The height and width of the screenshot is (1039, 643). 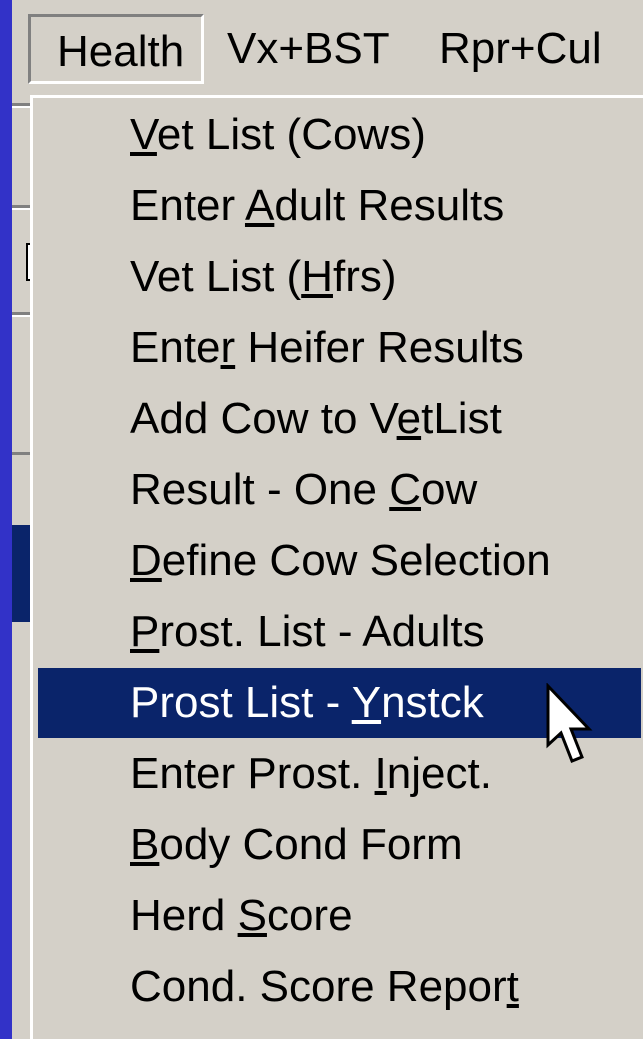 I want to click on menu-bar: Health Vx+BST Rpr+Cul, so click(x=327, y=47).